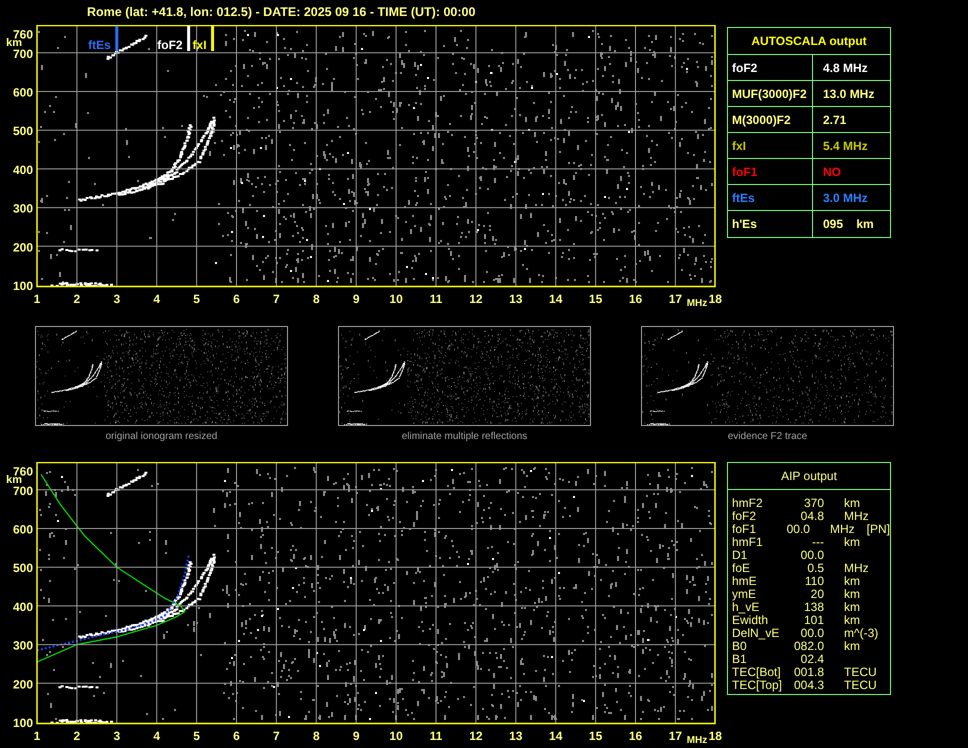  Describe the element at coordinates (768, 437) in the screenshot. I see `thumbnail-caption: evidence F2 trace` at that location.